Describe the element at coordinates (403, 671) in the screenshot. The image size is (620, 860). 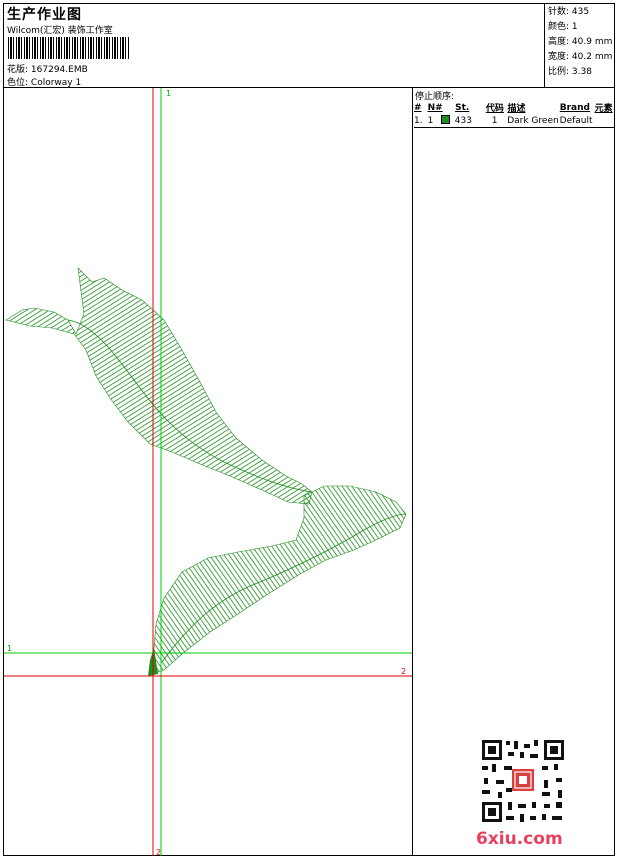
I see `marker-red-horizontal: 2` at that location.